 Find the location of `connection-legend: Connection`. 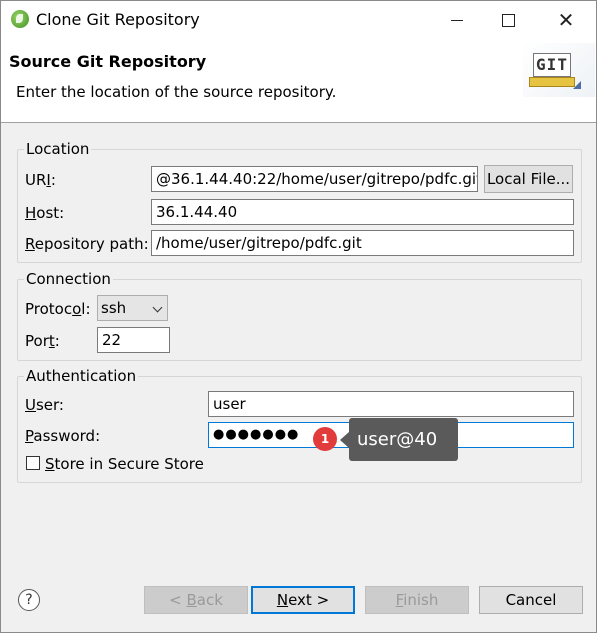

connection-legend: Connection is located at coordinates (68, 279).